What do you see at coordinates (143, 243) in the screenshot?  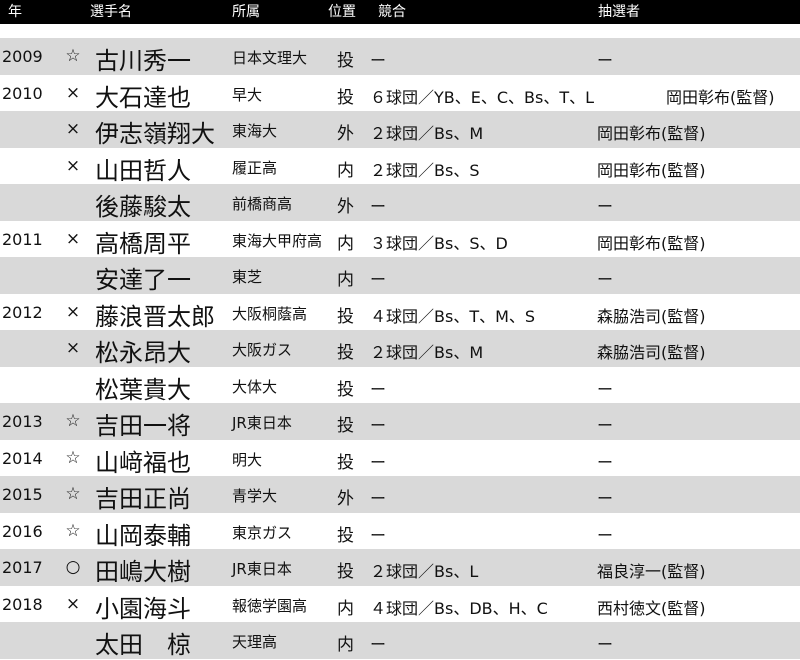 I see `player-name: 高橋周平` at bounding box center [143, 243].